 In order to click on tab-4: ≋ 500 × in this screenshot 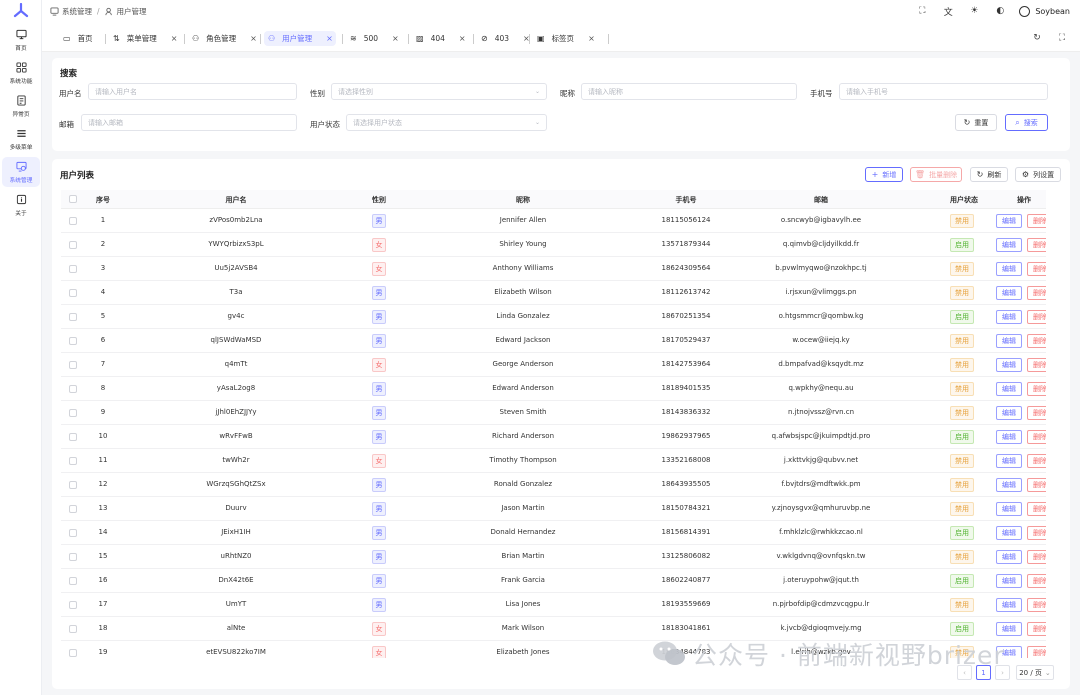, I will do `click(372, 38)`.